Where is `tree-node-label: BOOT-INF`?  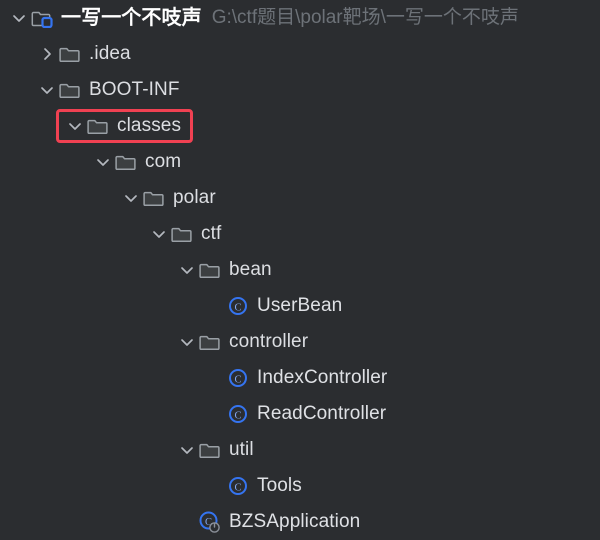
tree-node-label: BOOT-INF is located at coordinates (134, 89).